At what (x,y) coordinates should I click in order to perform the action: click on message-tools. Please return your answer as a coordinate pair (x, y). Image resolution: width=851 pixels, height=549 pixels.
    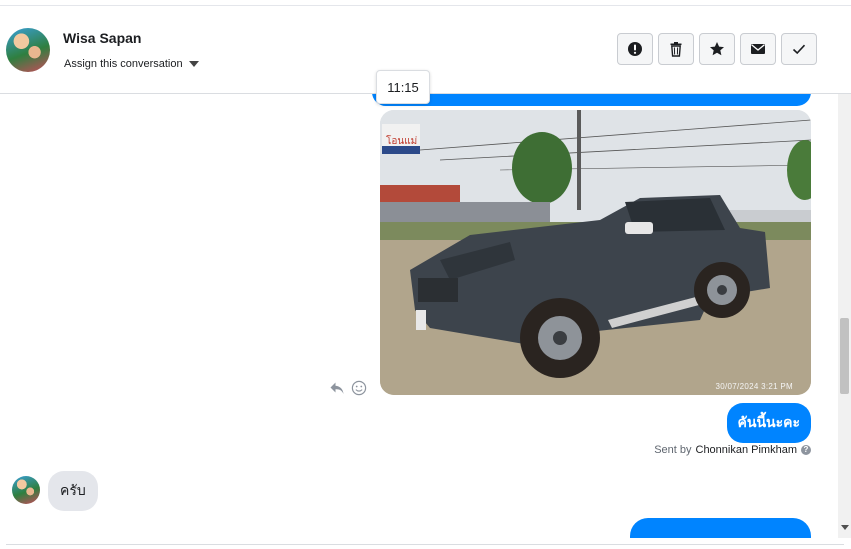
    Looking at the image, I should click on (348, 388).